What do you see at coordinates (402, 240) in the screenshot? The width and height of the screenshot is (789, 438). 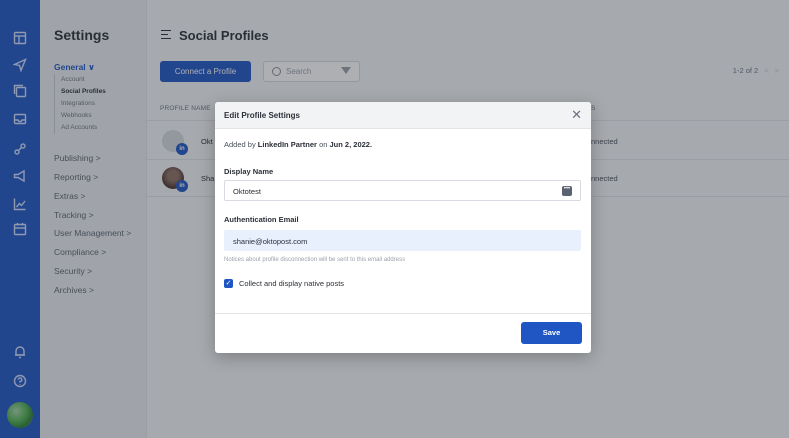 I see `auth-email-field: shanie@oktopost.com` at bounding box center [402, 240].